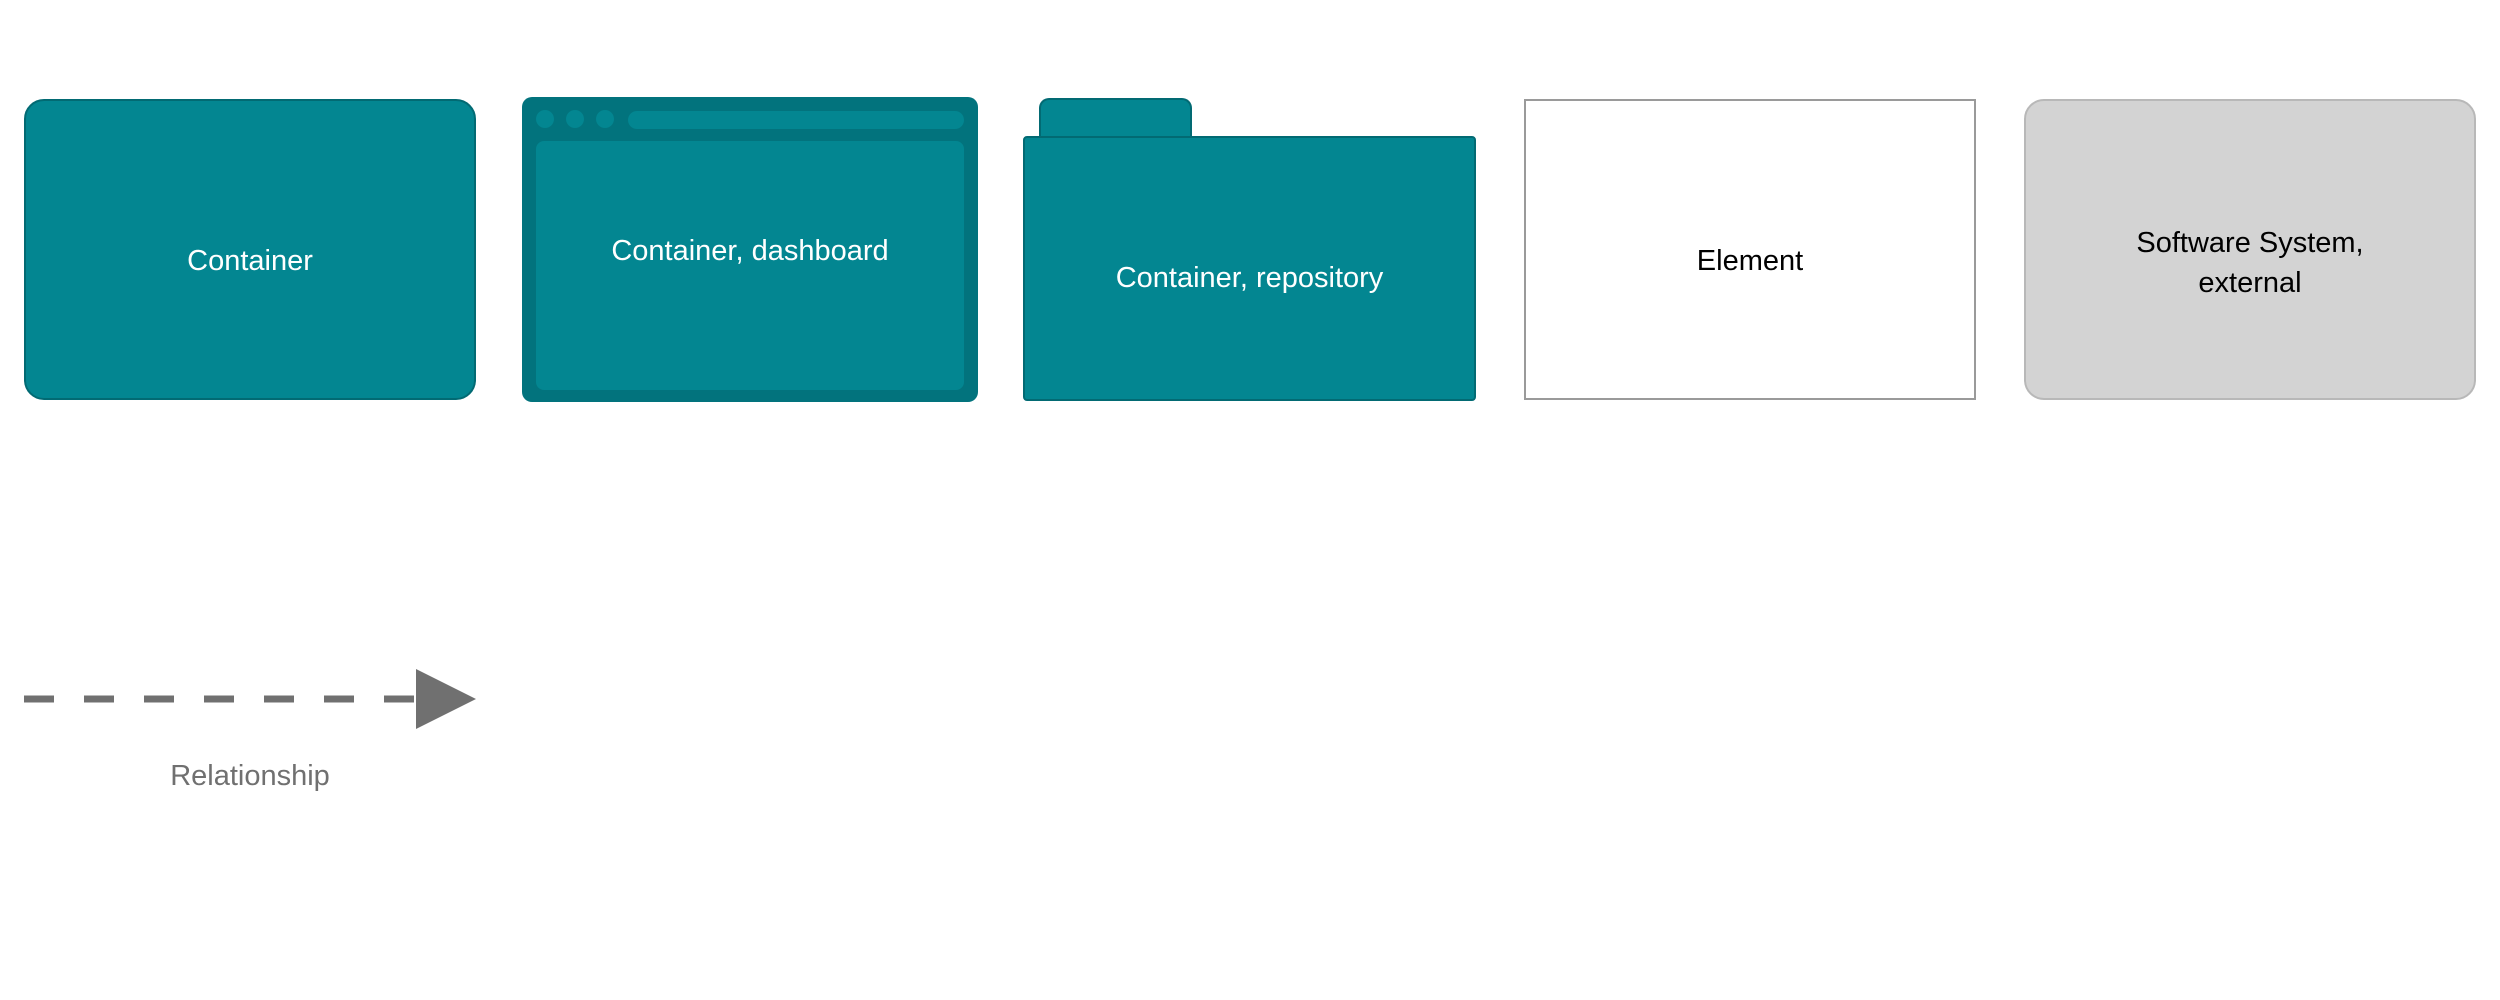  What do you see at coordinates (1750, 261) in the screenshot?
I see `element-label: Element` at bounding box center [1750, 261].